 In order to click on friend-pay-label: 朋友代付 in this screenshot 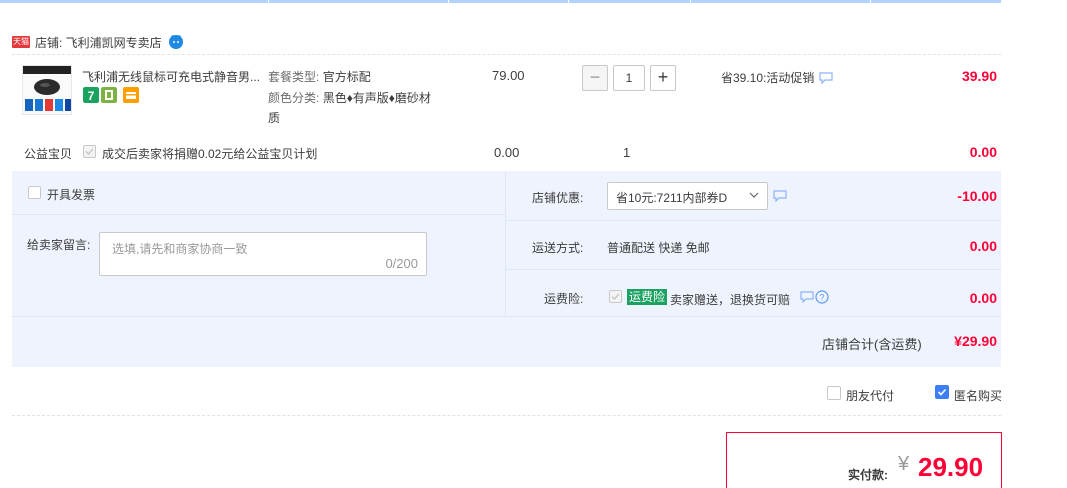, I will do `click(870, 395)`.